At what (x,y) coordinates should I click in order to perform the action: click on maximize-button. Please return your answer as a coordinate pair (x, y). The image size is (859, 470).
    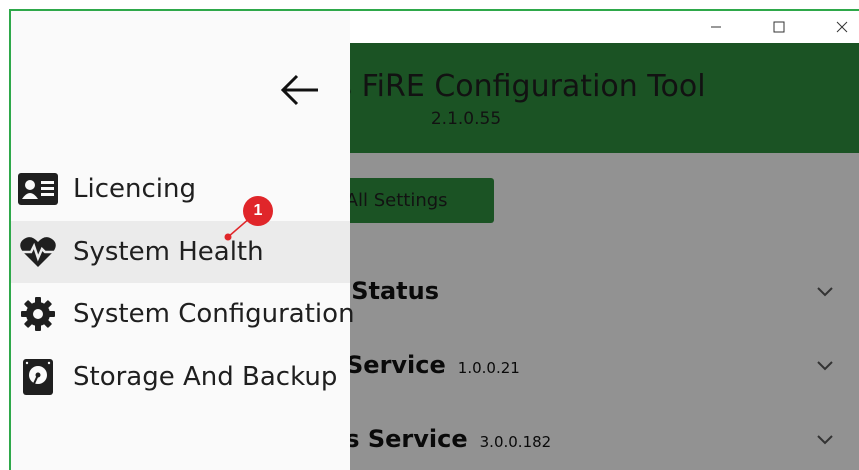
    Looking at the image, I should click on (779, 27).